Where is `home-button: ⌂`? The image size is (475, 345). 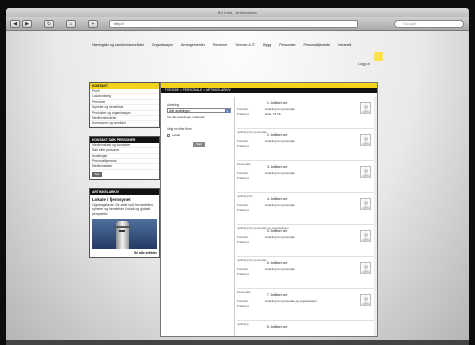
home-button: ⌂ is located at coordinates (71, 24).